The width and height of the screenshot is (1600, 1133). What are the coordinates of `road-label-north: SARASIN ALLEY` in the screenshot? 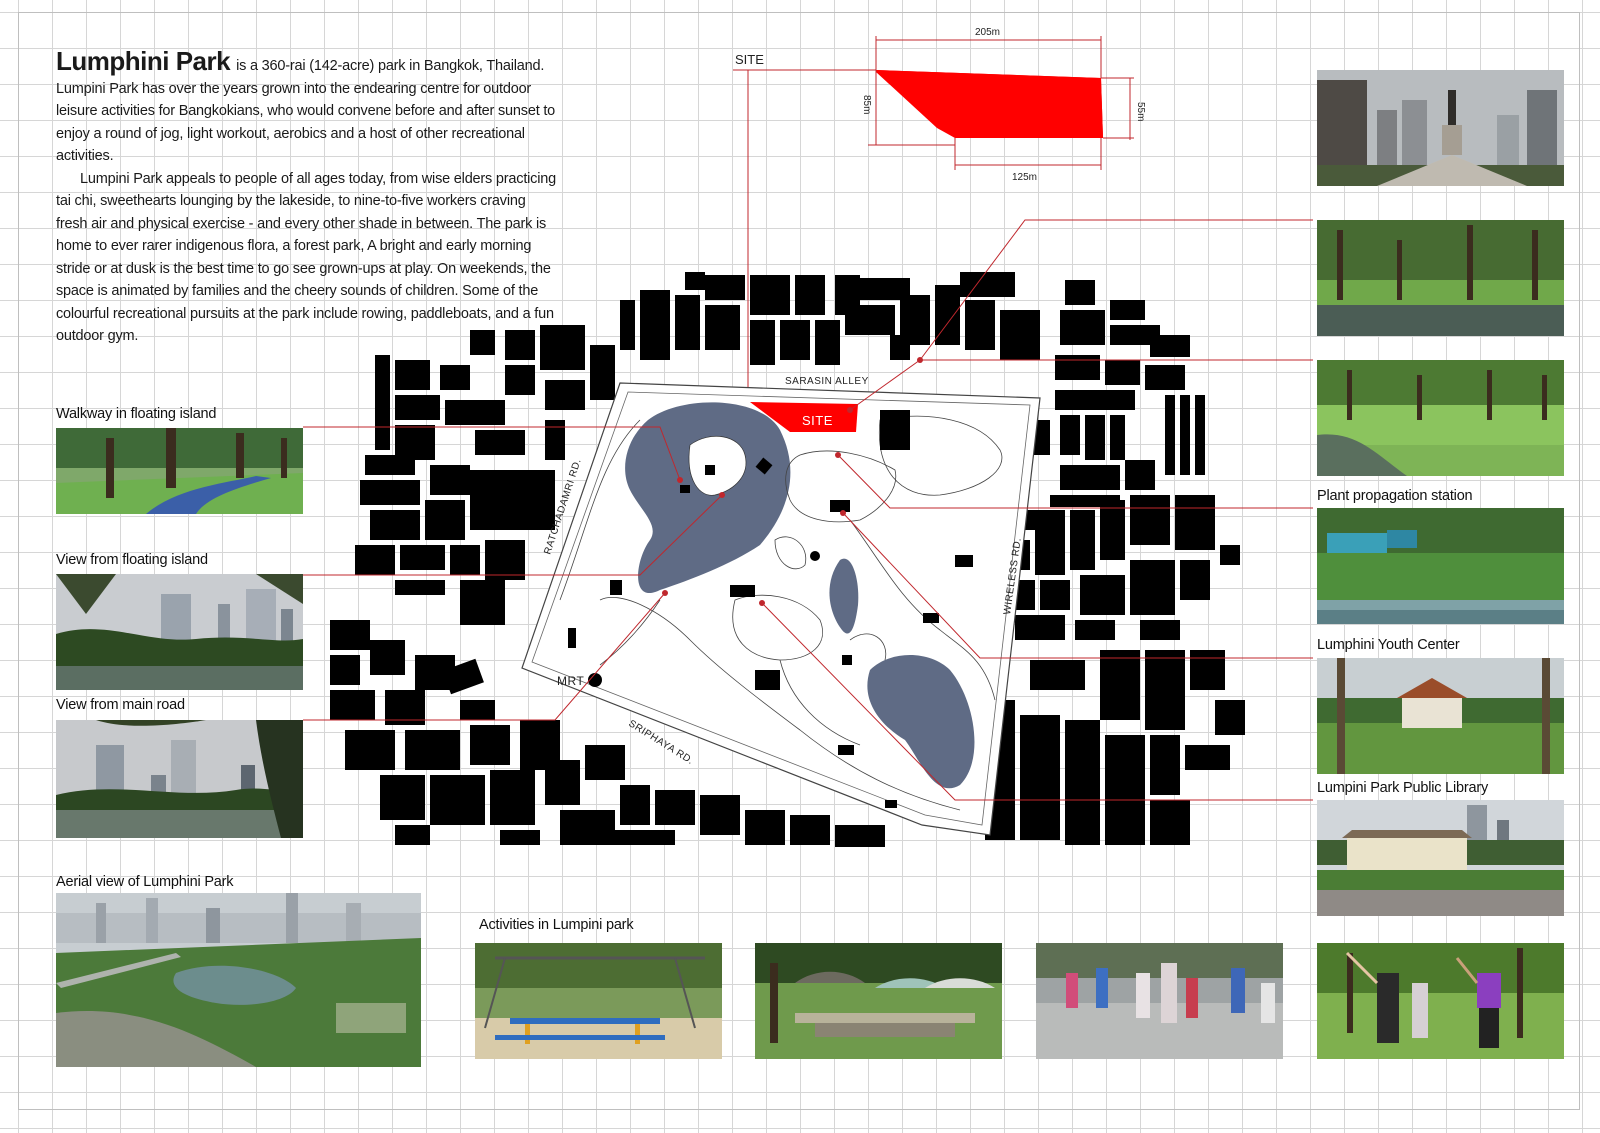 It's located at (827, 381).